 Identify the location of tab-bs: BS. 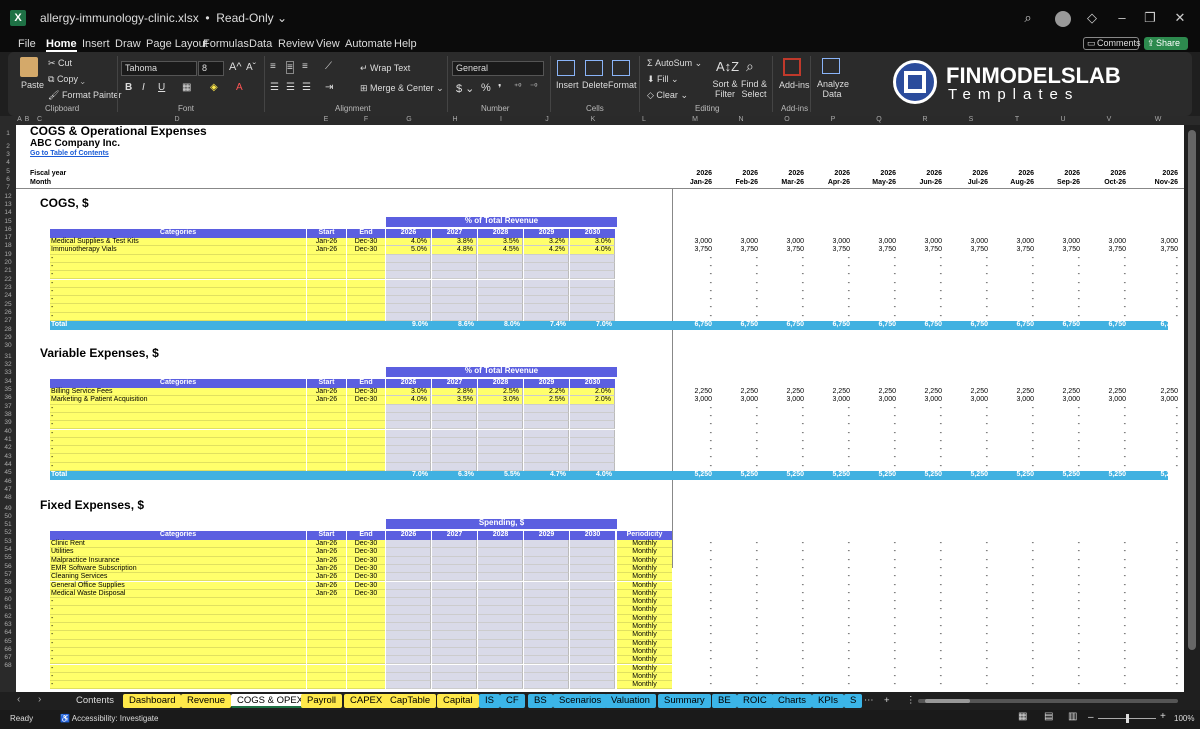
(540, 701).